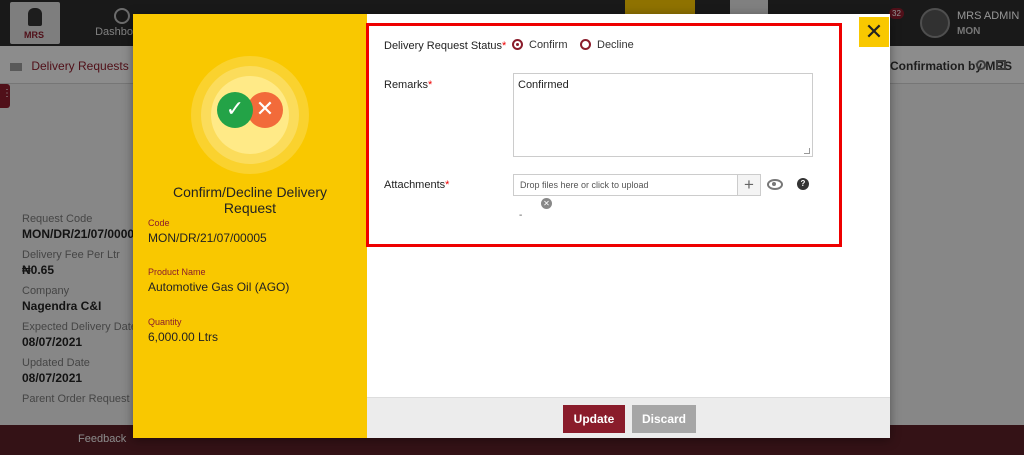  Describe the element at coordinates (250, 200) in the screenshot. I see `modal-title: Confirm/Decline Delivery Request` at that location.